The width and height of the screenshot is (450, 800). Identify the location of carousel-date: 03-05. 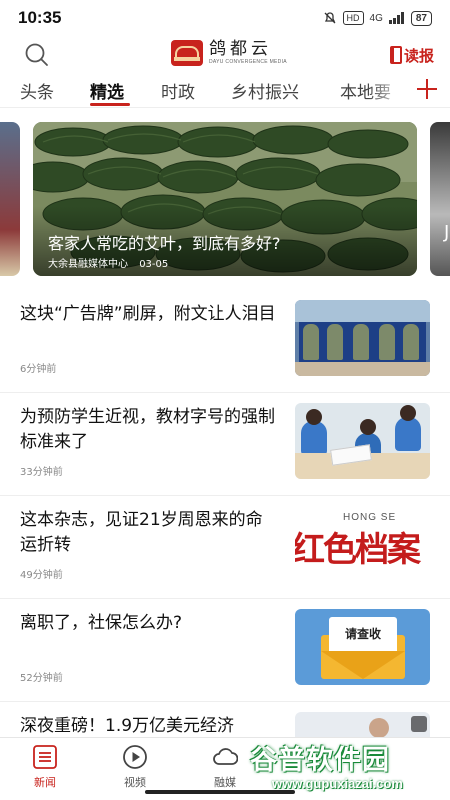
(154, 264).